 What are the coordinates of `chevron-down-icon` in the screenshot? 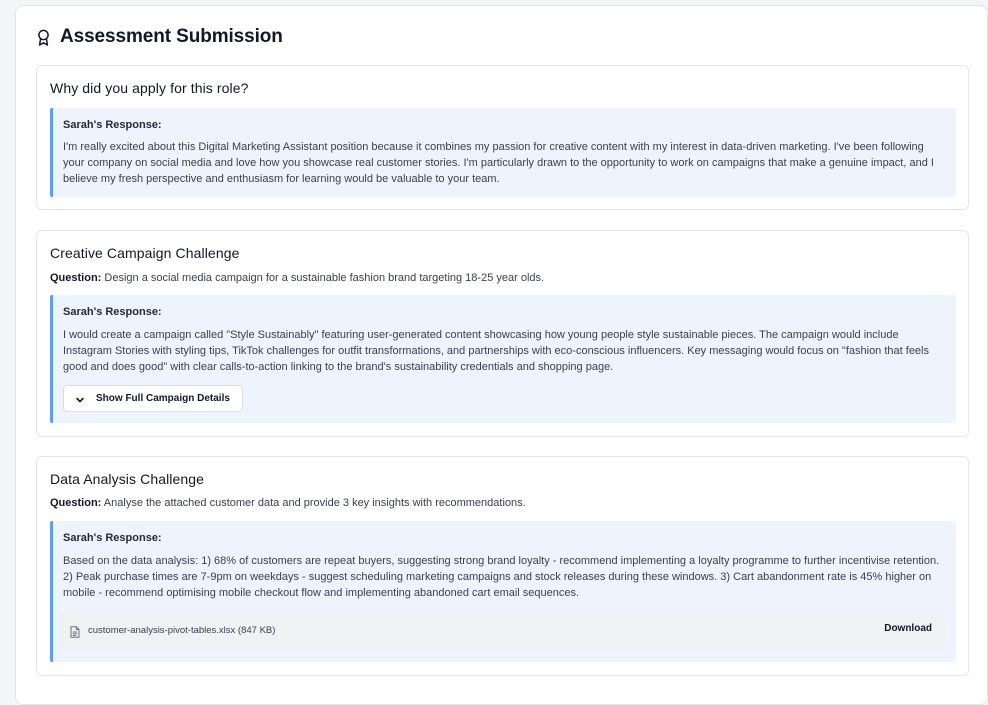 It's located at (80, 399).